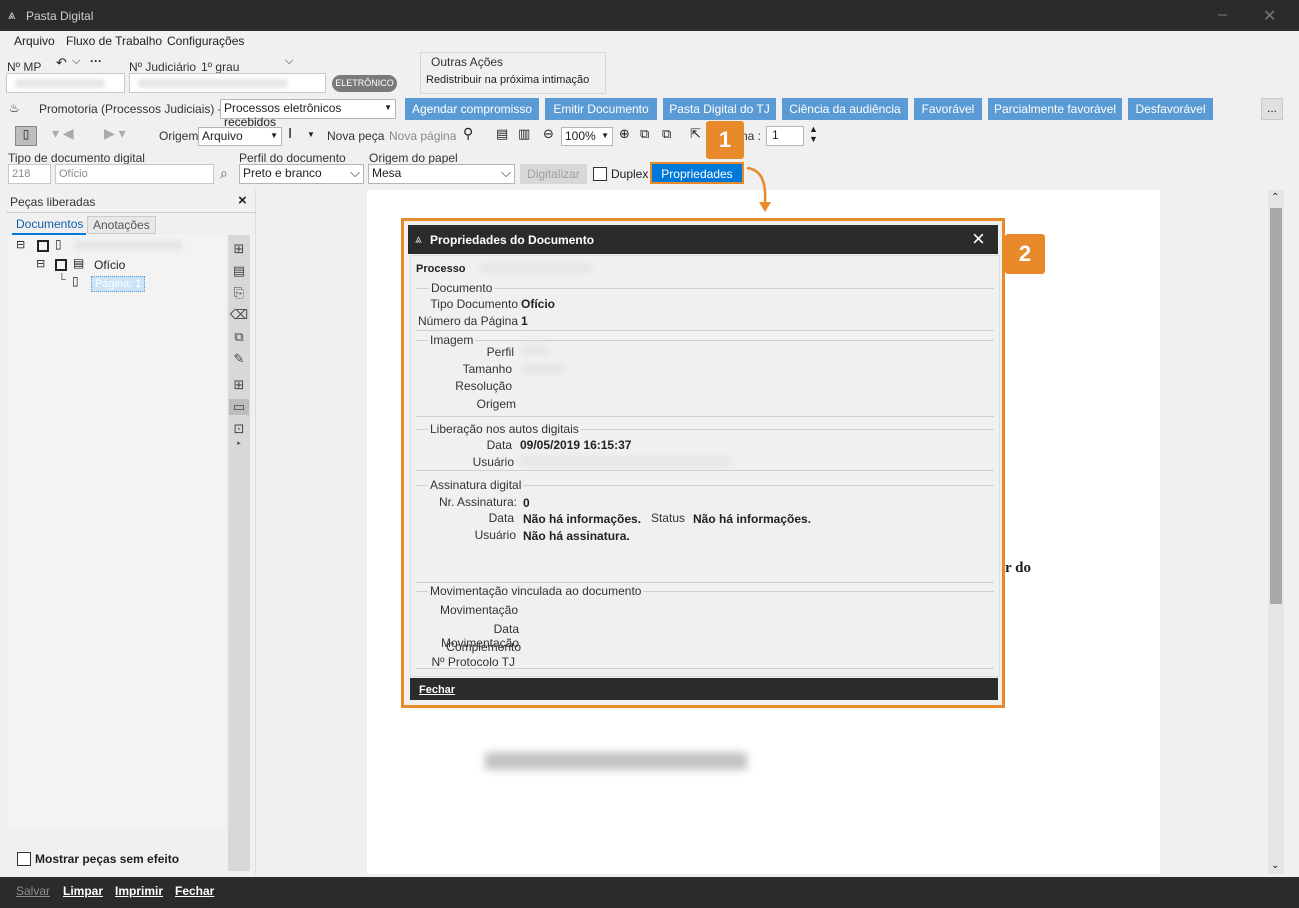 This screenshot has width=1299, height=908. What do you see at coordinates (697, 173) in the screenshot?
I see `propriedades-button: Propriedades` at bounding box center [697, 173].